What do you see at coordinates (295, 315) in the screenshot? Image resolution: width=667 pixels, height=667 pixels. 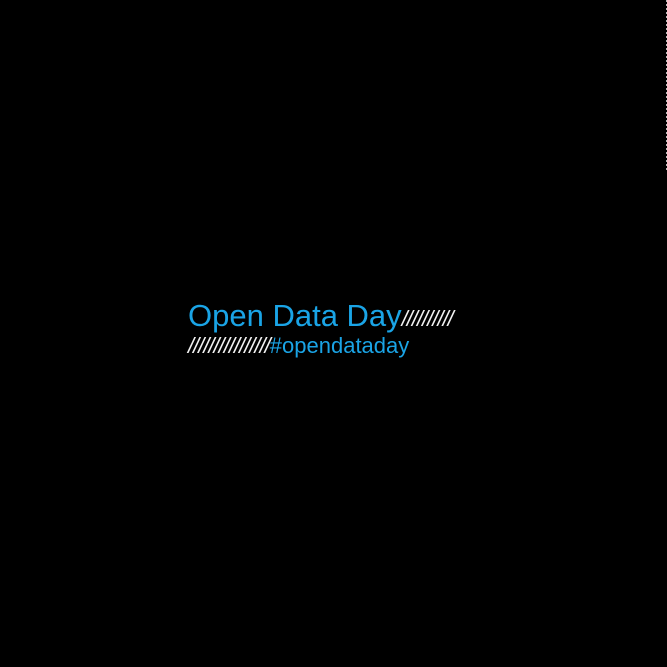 I see `event-title: Open Data Day` at bounding box center [295, 315].